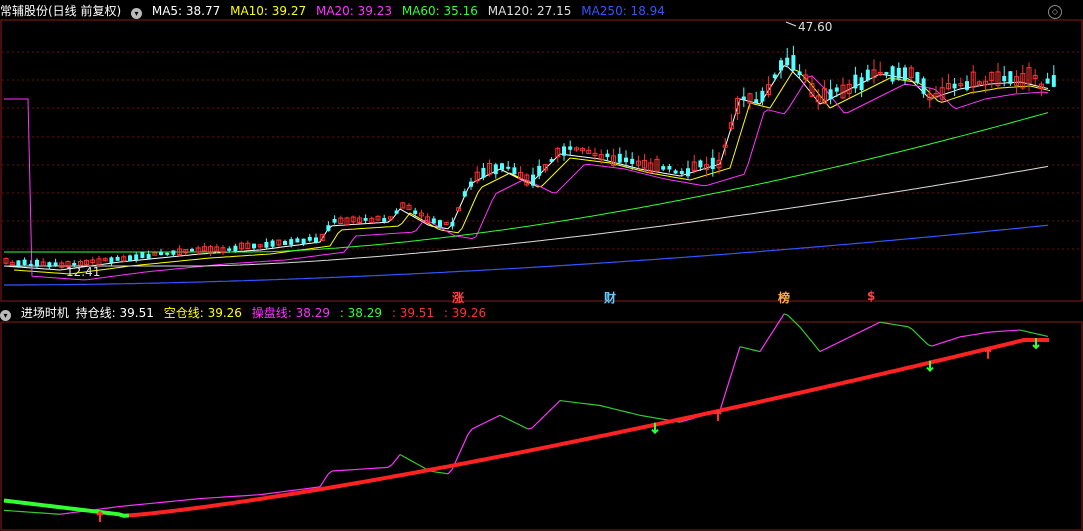  What do you see at coordinates (268, 11) in the screenshot?
I see `ma10-label: MA10: 39.27` at bounding box center [268, 11].